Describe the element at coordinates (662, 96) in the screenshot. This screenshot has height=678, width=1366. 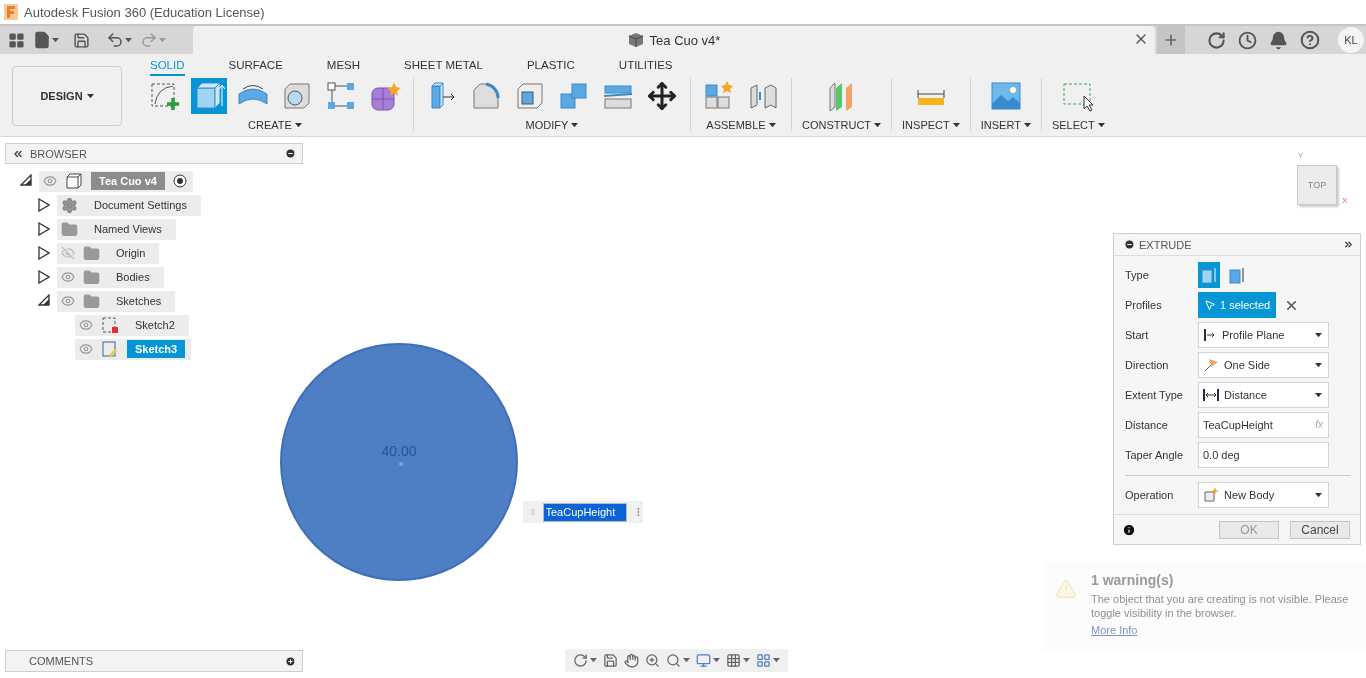
I see `move-icon` at that location.